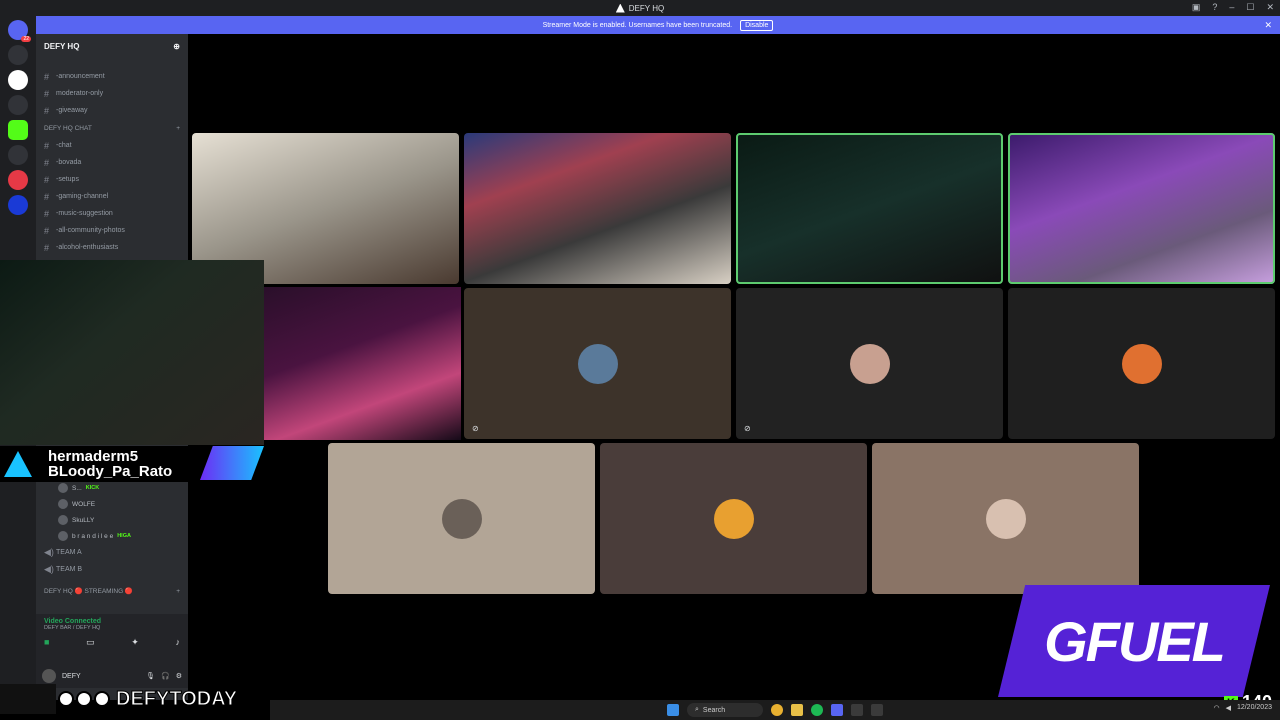 This screenshot has width=1280, height=720. Describe the element at coordinates (110, 471) in the screenshot. I see `overlay-name-2: BLoody_Pa_Rato` at that location.